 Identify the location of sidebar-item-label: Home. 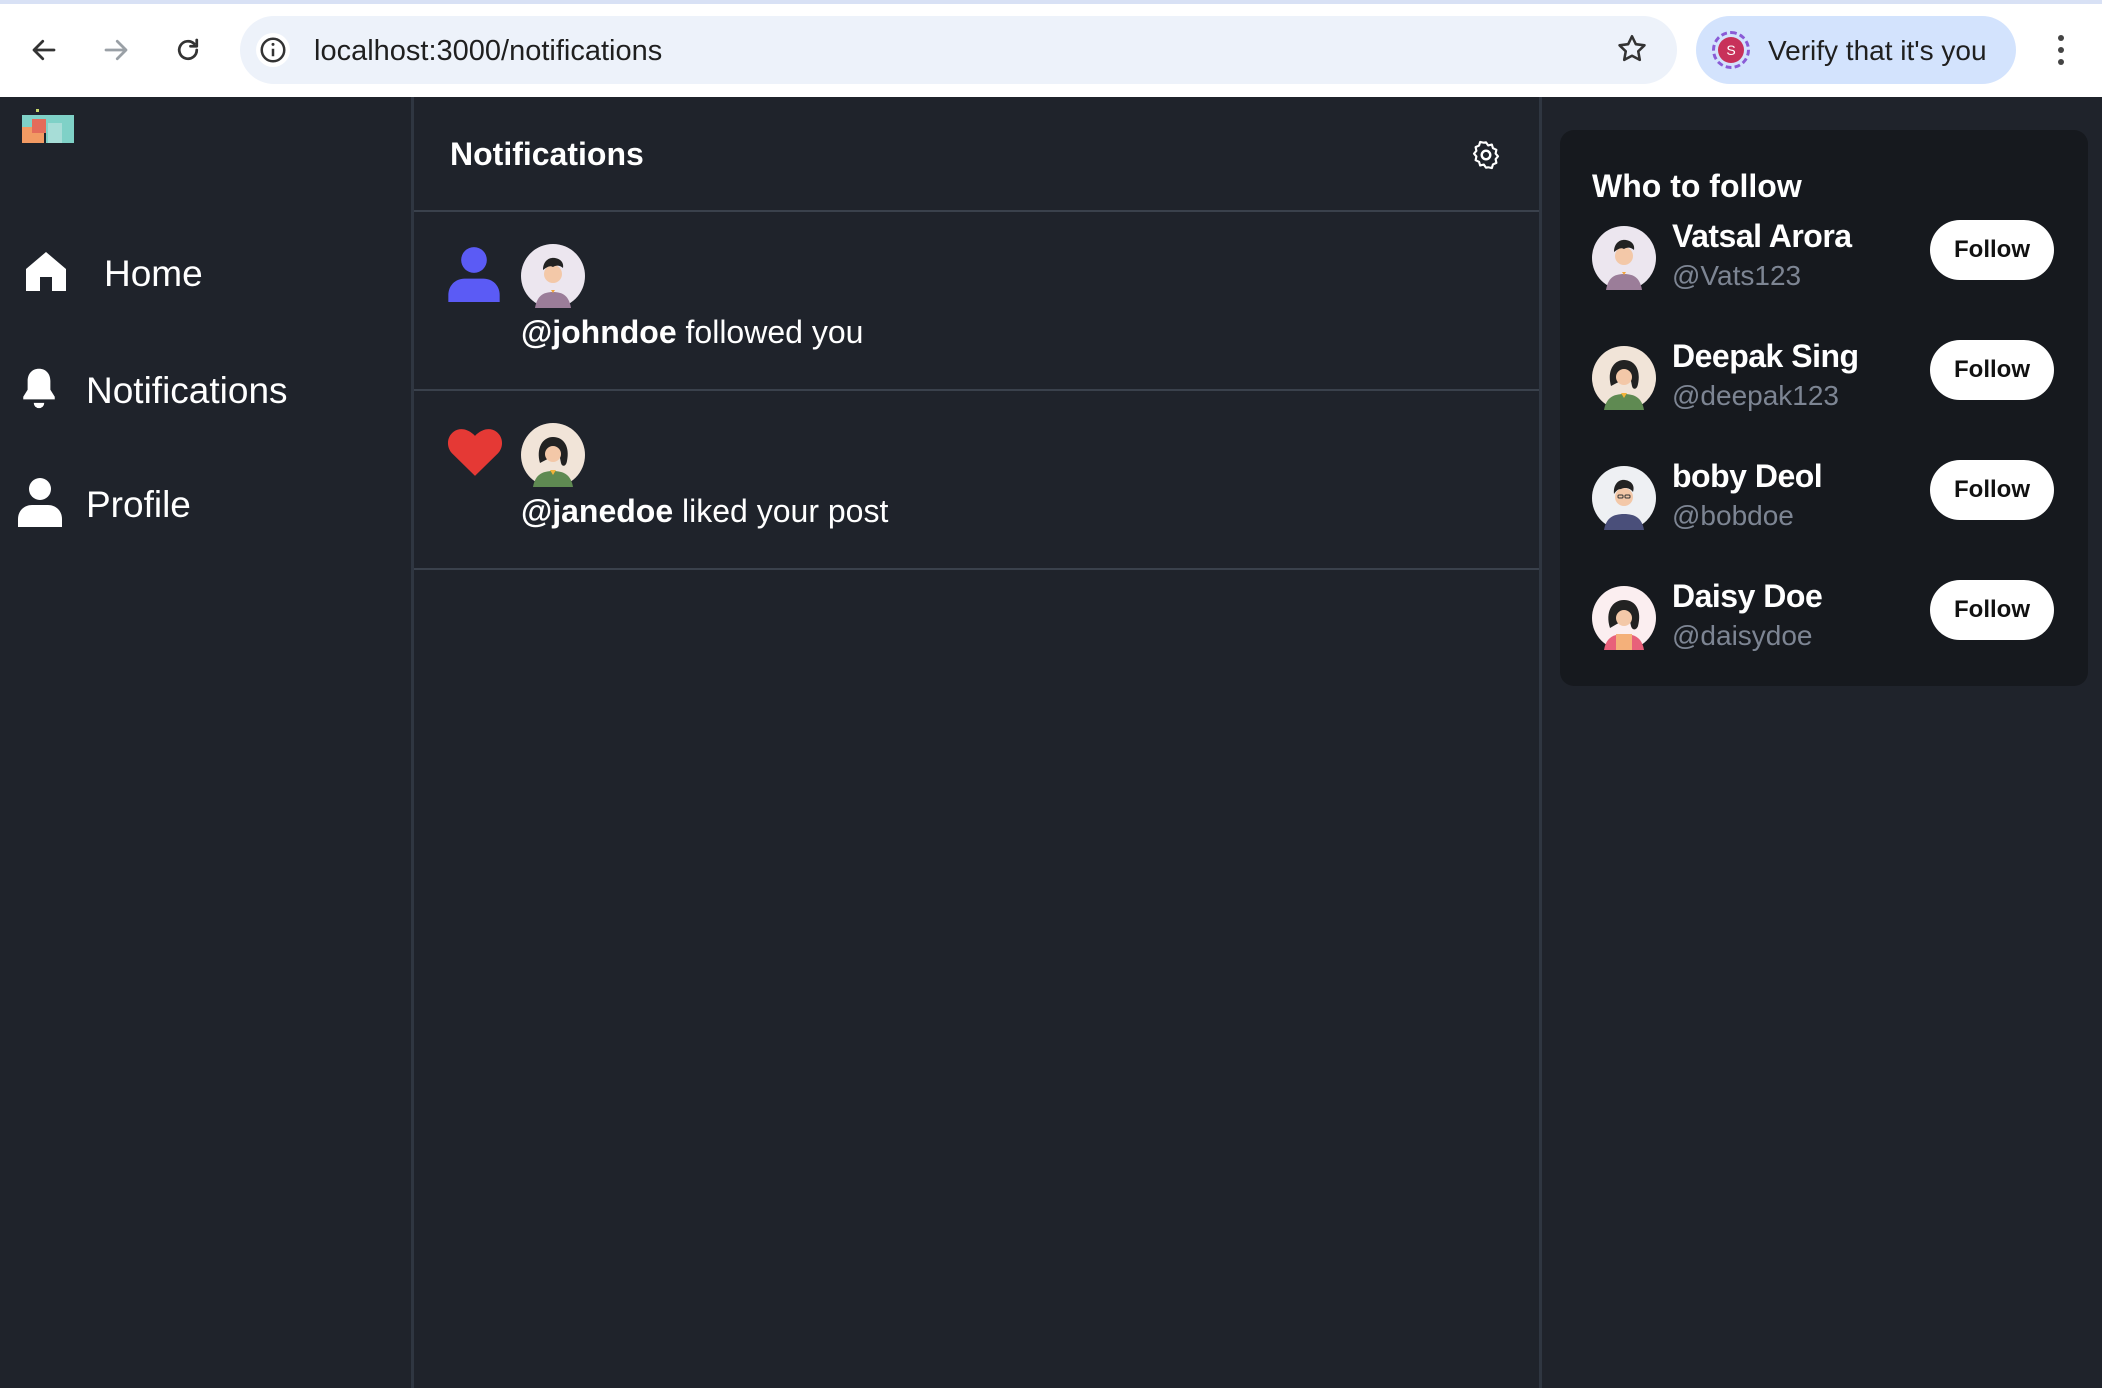
(153, 273).